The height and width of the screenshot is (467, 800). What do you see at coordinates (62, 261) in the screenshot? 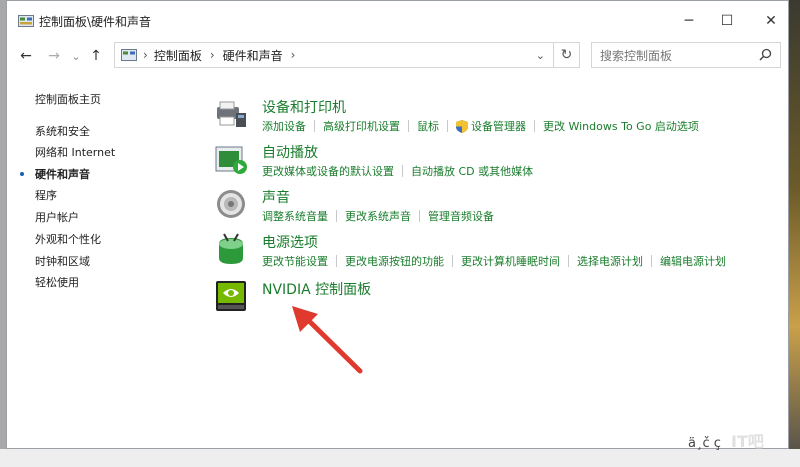
I see `sidebar-item-clock-region: 时钟和区域` at bounding box center [62, 261].